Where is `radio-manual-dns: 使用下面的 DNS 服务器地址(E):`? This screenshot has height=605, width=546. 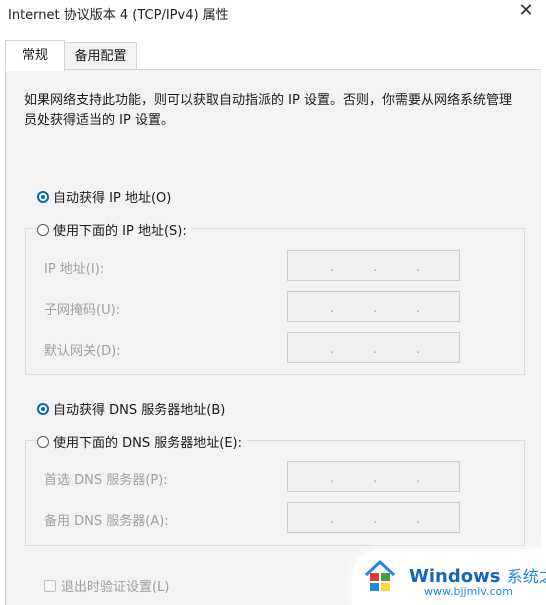
radio-manual-dns: 使用下面的 DNS 服务器地址(E): is located at coordinates (141, 441).